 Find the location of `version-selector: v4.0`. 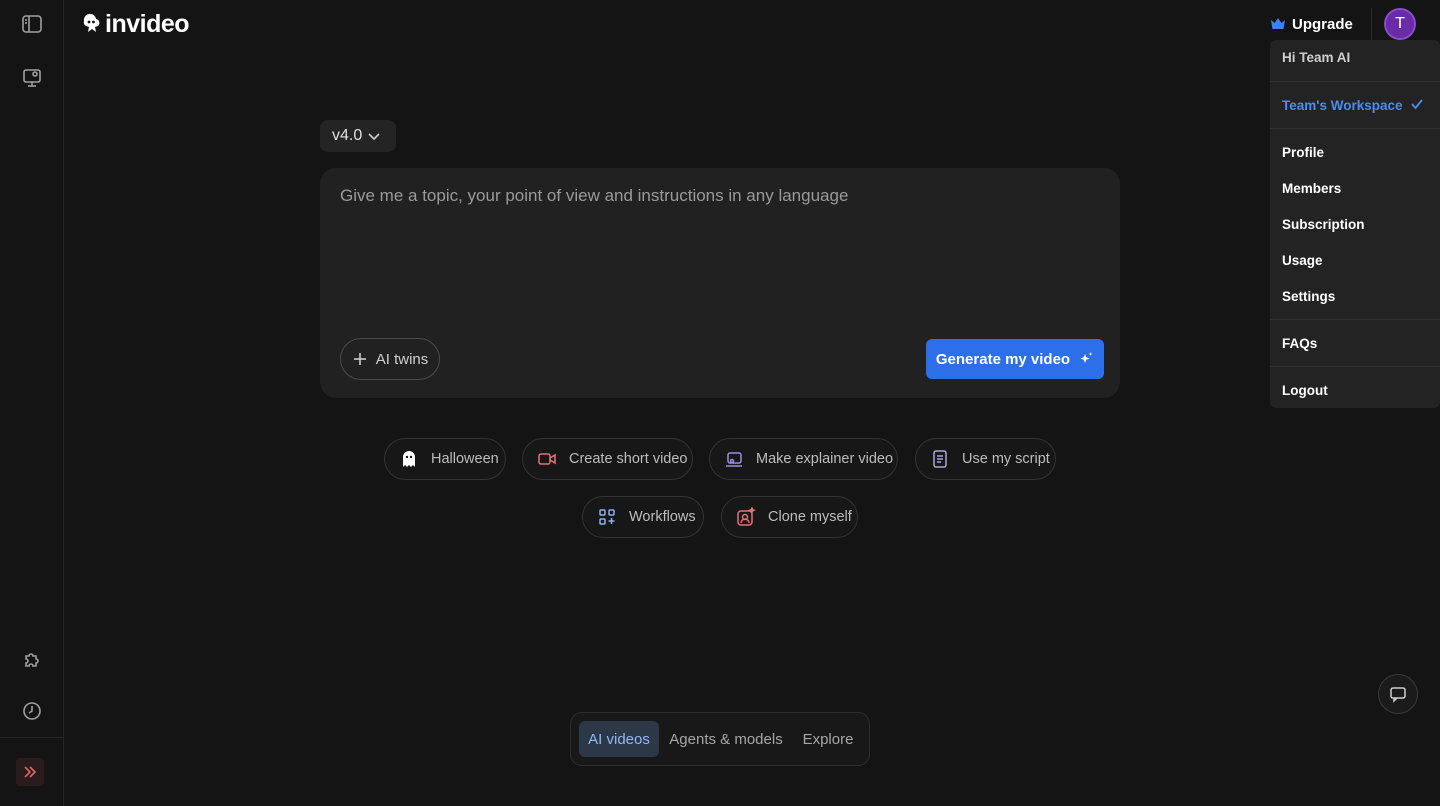

version-selector: v4.0 is located at coordinates (358, 136).